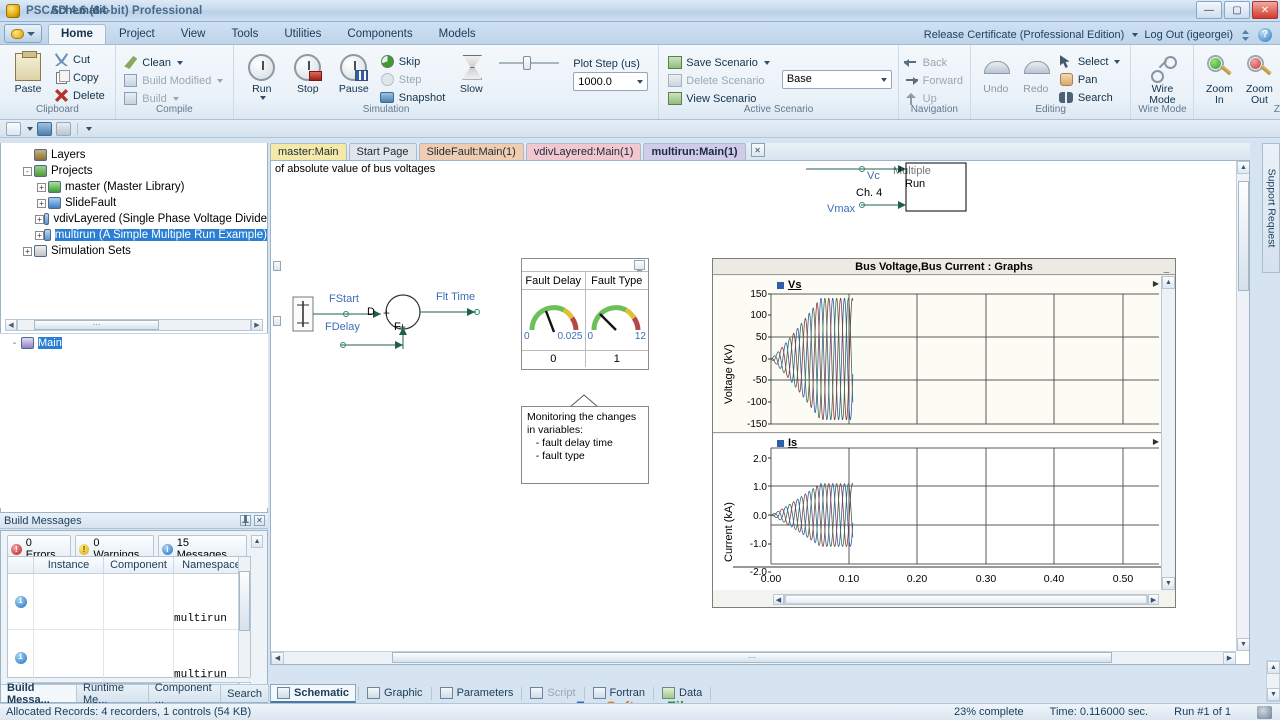 The width and height of the screenshot is (1280, 720). Describe the element at coordinates (277, 321) in the screenshot. I see `canvas-left-handle-bottom` at that location.